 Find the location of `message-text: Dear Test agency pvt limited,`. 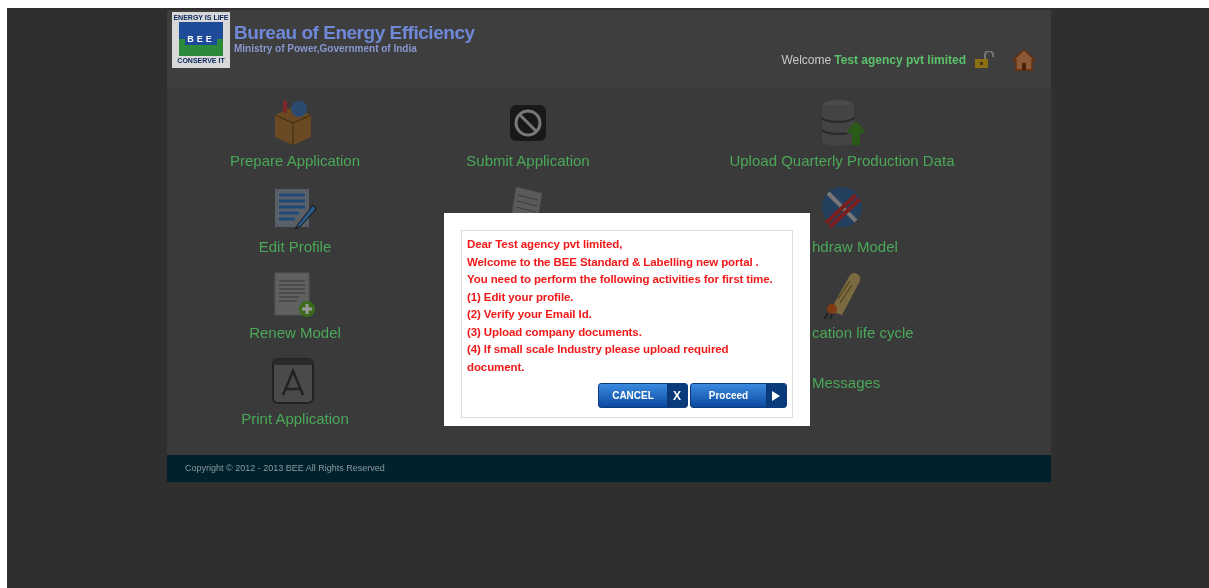

message-text: Dear Test agency pvt limited, is located at coordinates (545, 244).